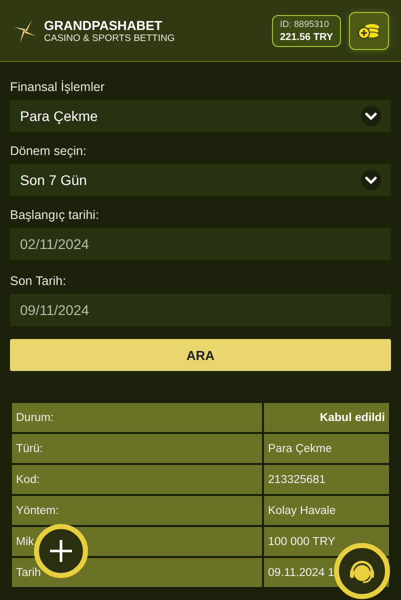 This screenshot has width=401, height=600. What do you see at coordinates (58, 87) in the screenshot?
I see `field-label: Finansal İşlemler` at bounding box center [58, 87].